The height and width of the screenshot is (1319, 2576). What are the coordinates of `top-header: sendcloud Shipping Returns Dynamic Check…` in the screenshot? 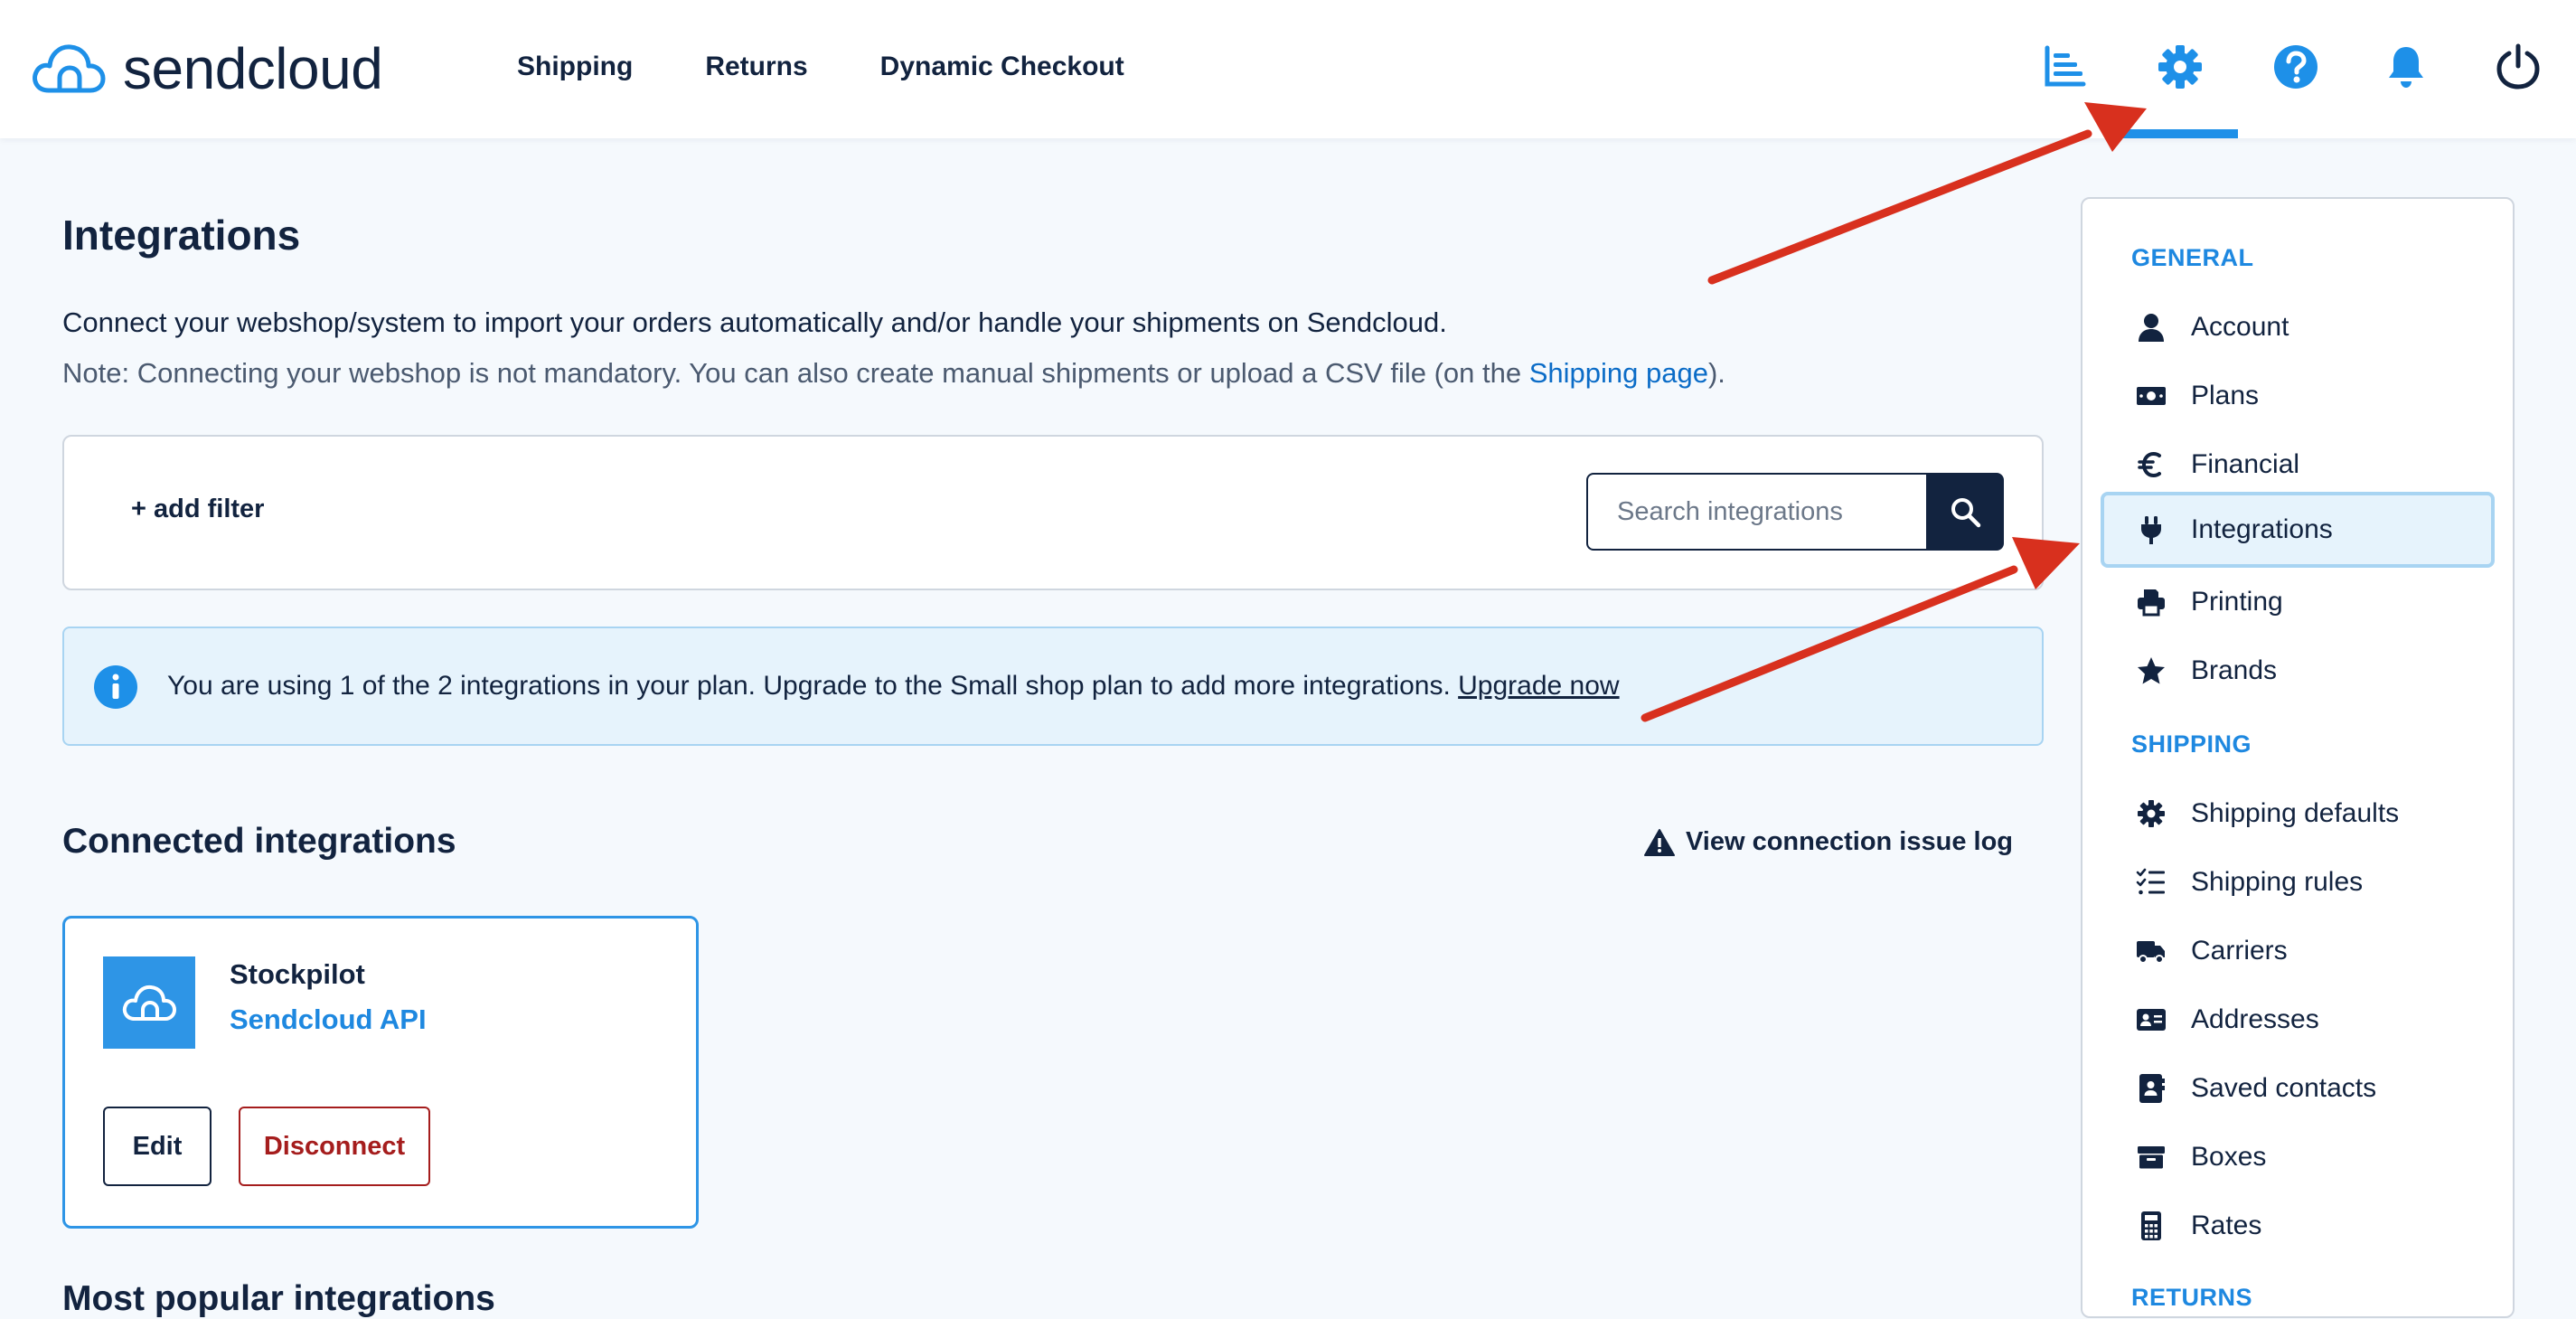 It's located at (1288, 69).